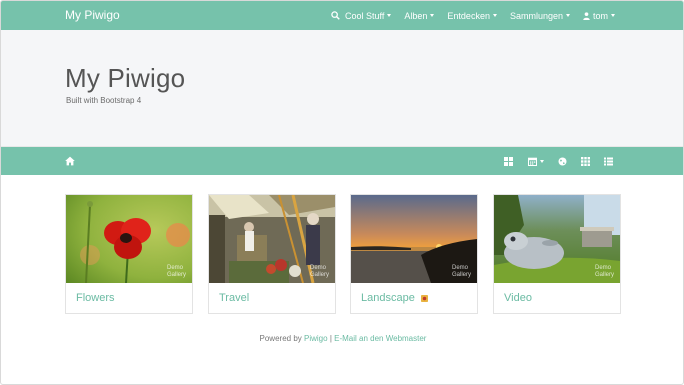  Describe the element at coordinates (92, 15) in the screenshot. I see `brand-link: My Piwigo` at that location.